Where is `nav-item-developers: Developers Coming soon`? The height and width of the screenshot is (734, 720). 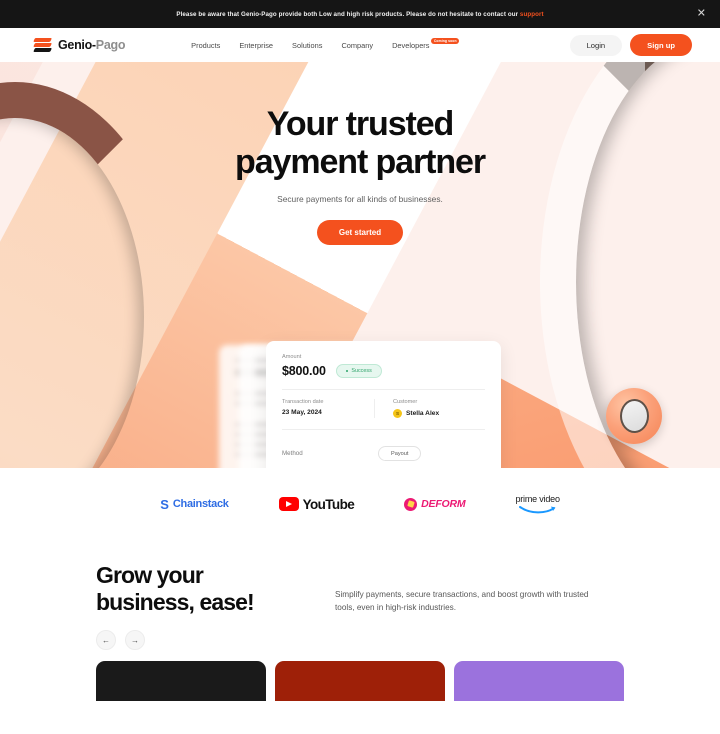
nav-item-developers: Developers Coming soon is located at coordinates (426, 43).